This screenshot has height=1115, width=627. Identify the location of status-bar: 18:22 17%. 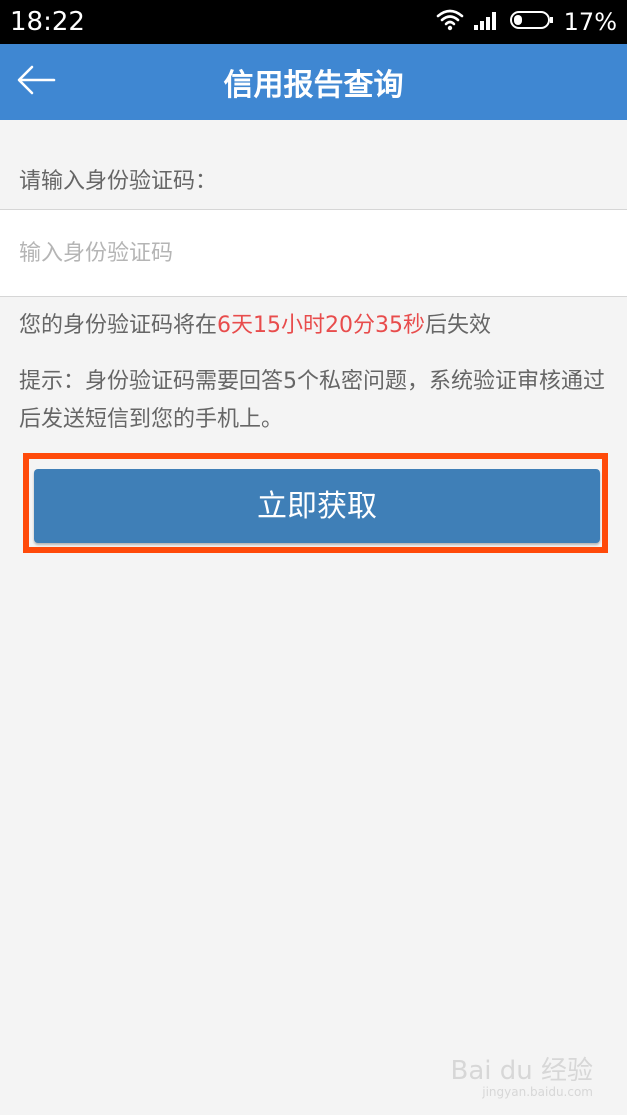
(313, 22).